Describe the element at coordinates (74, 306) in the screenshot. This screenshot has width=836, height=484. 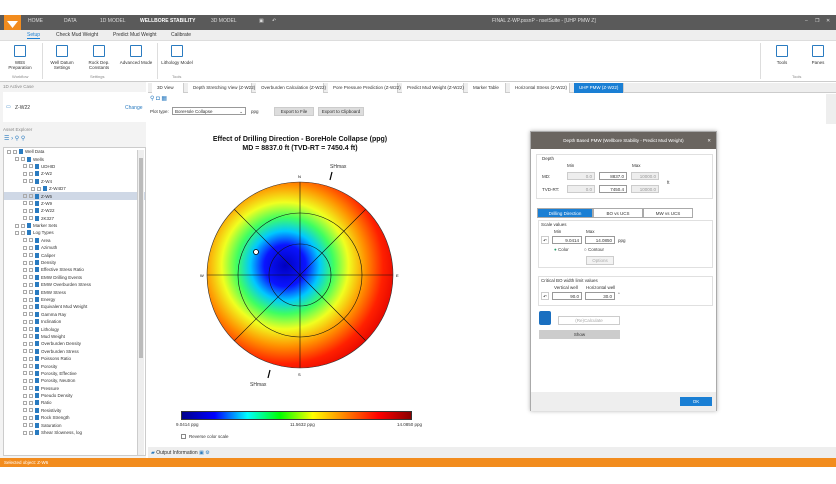
I see `tree-item: Equivalent Mud Weight` at that location.